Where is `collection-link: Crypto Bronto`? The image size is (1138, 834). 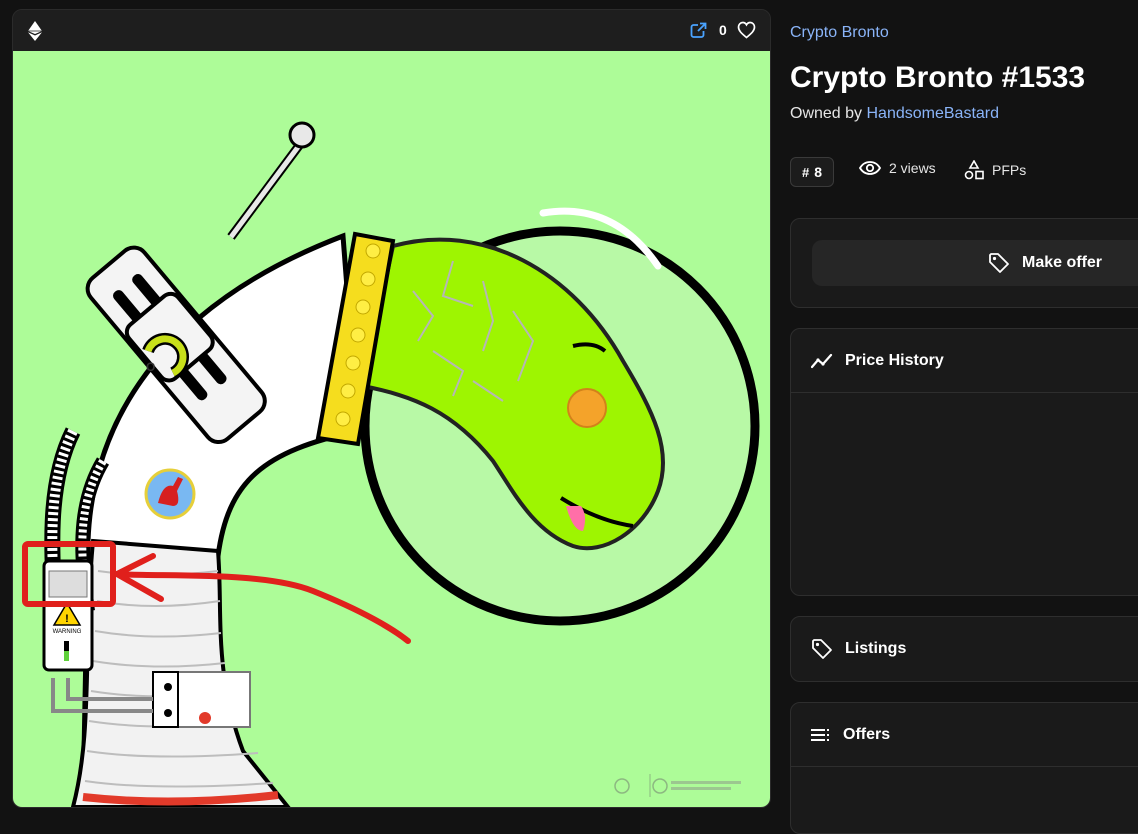
collection-link: Crypto Bronto is located at coordinates (839, 33).